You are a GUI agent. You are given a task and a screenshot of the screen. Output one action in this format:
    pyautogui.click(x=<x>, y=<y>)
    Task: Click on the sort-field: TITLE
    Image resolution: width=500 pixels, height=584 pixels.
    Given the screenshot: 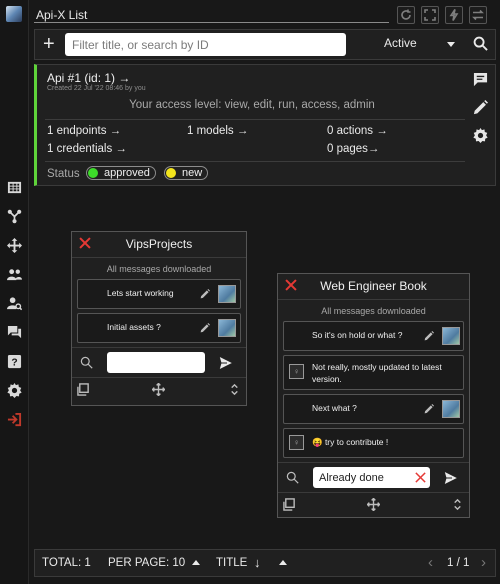 What is the action you would take?
    pyautogui.click(x=231, y=563)
    